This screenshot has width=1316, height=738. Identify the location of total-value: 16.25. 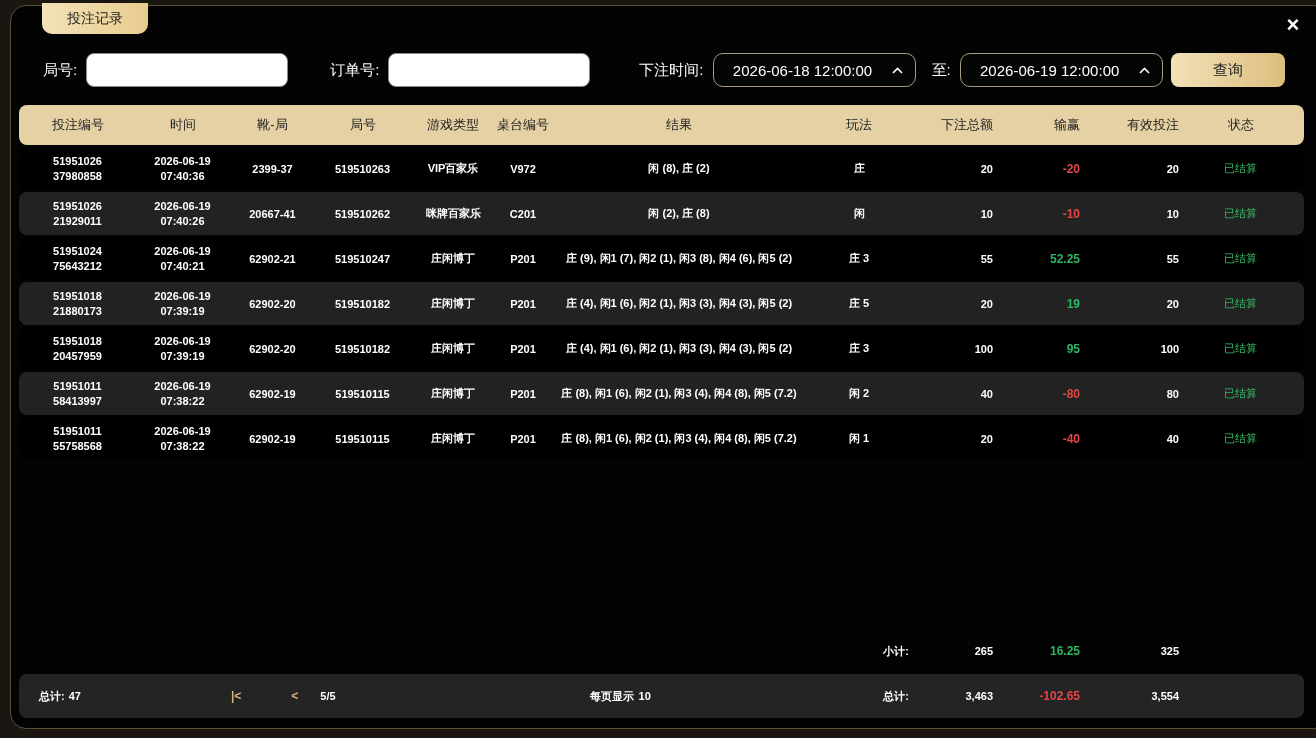
(1064, 651).